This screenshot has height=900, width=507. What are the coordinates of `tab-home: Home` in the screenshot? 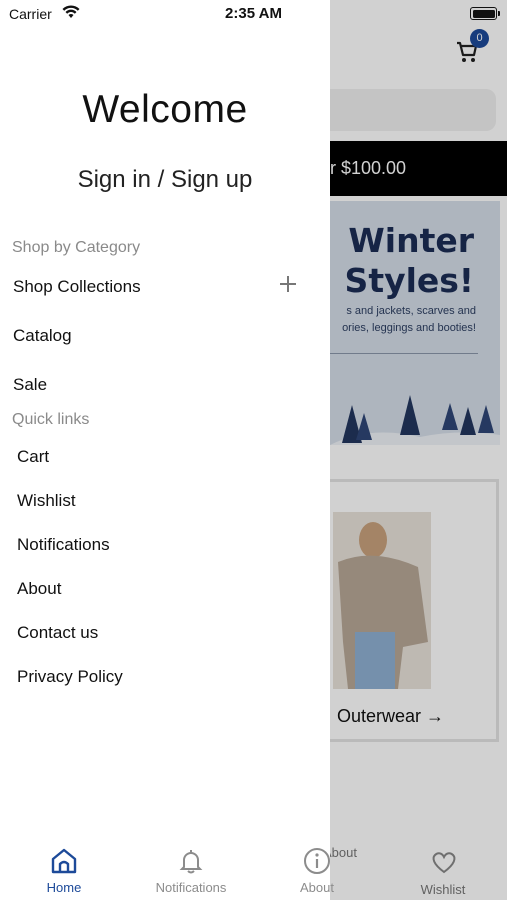 It's located at (64, 867).